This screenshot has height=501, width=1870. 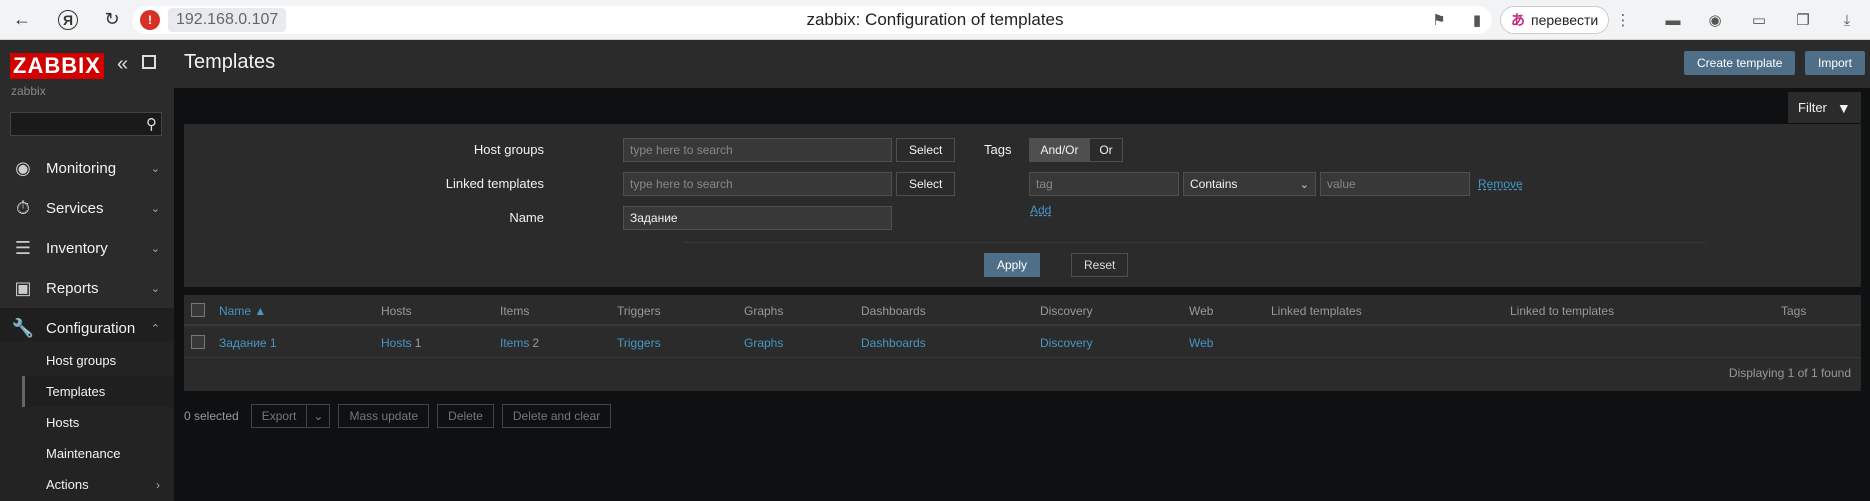 What do you see at coordinates (1835, 63) in the screenshot?
I see `import-button: Import` at bounding box center [1835, 63].